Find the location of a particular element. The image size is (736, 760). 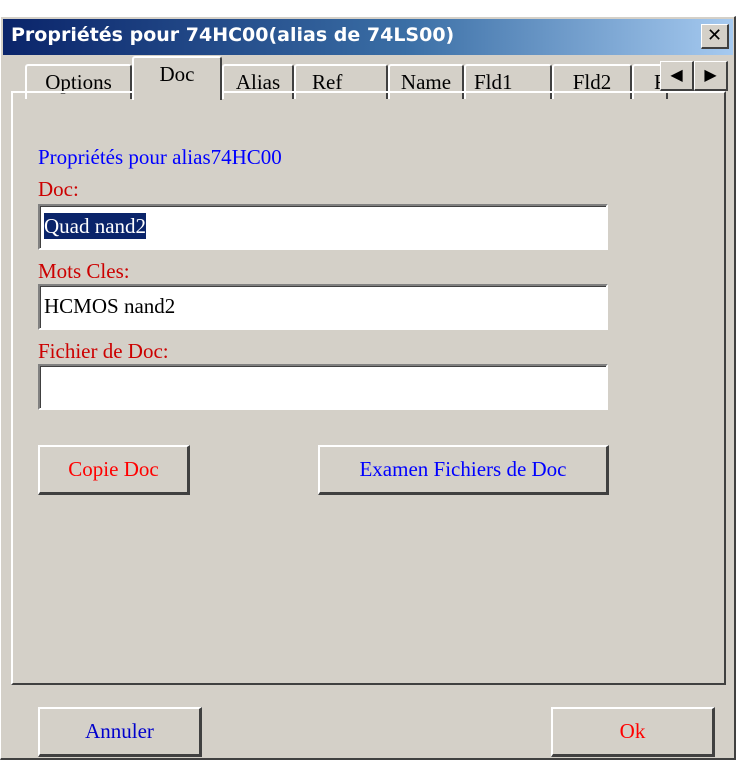

arrow-left-icon: ◀ is located at coordinates (676, 74).